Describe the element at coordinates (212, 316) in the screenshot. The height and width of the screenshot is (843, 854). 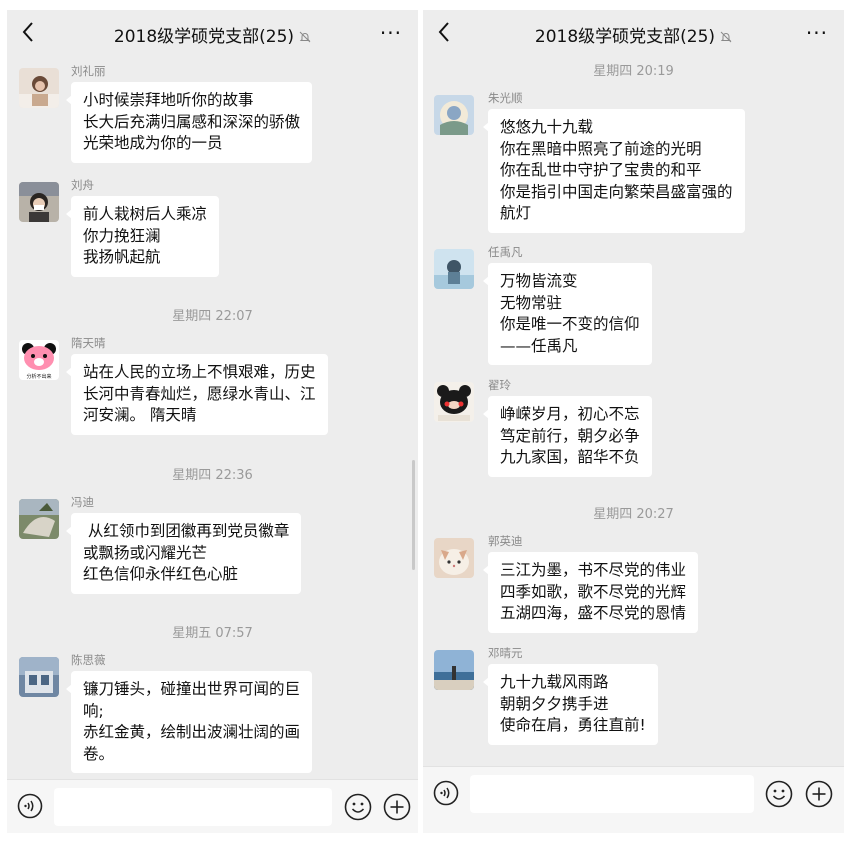
I see `timestamp: 星期四 22:07` at that location.